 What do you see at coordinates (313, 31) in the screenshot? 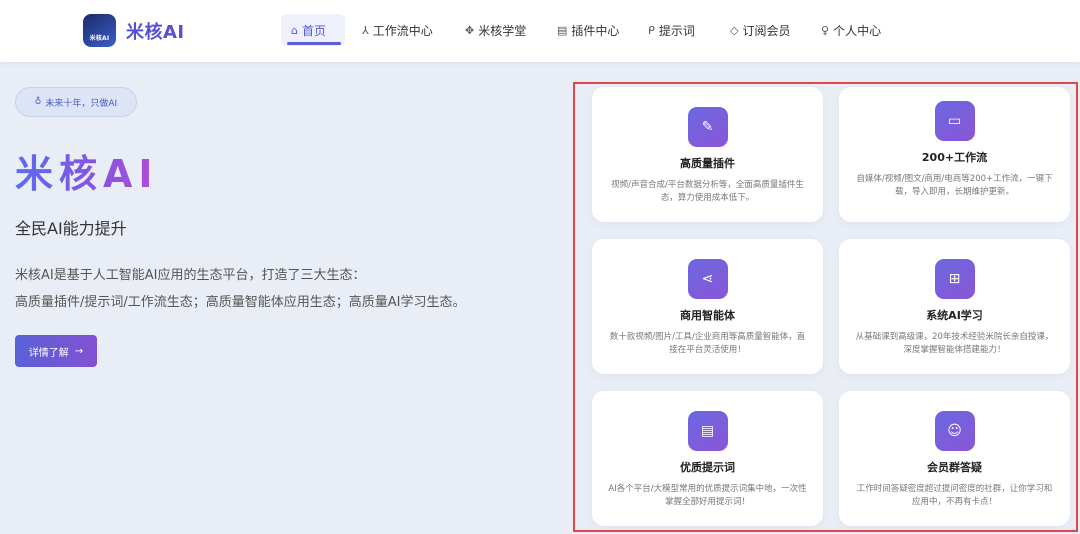
I see `nav-label: 首页` at bounding box center [313, 31].